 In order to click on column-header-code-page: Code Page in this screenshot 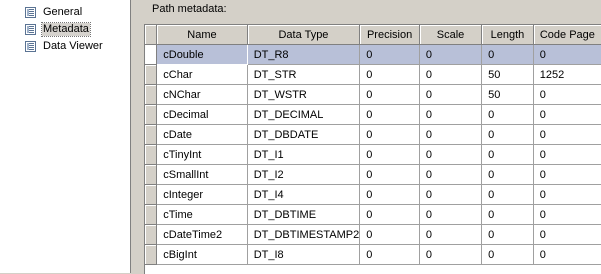, I will do `click(567, 35)`.